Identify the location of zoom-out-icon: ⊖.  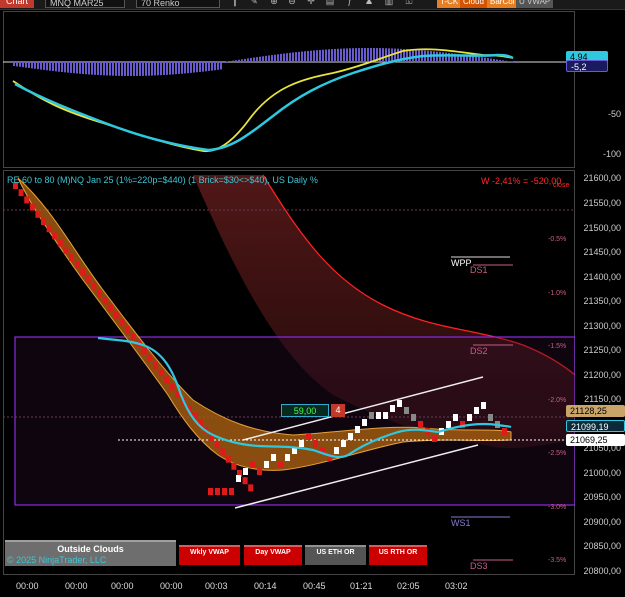
(292, 3).